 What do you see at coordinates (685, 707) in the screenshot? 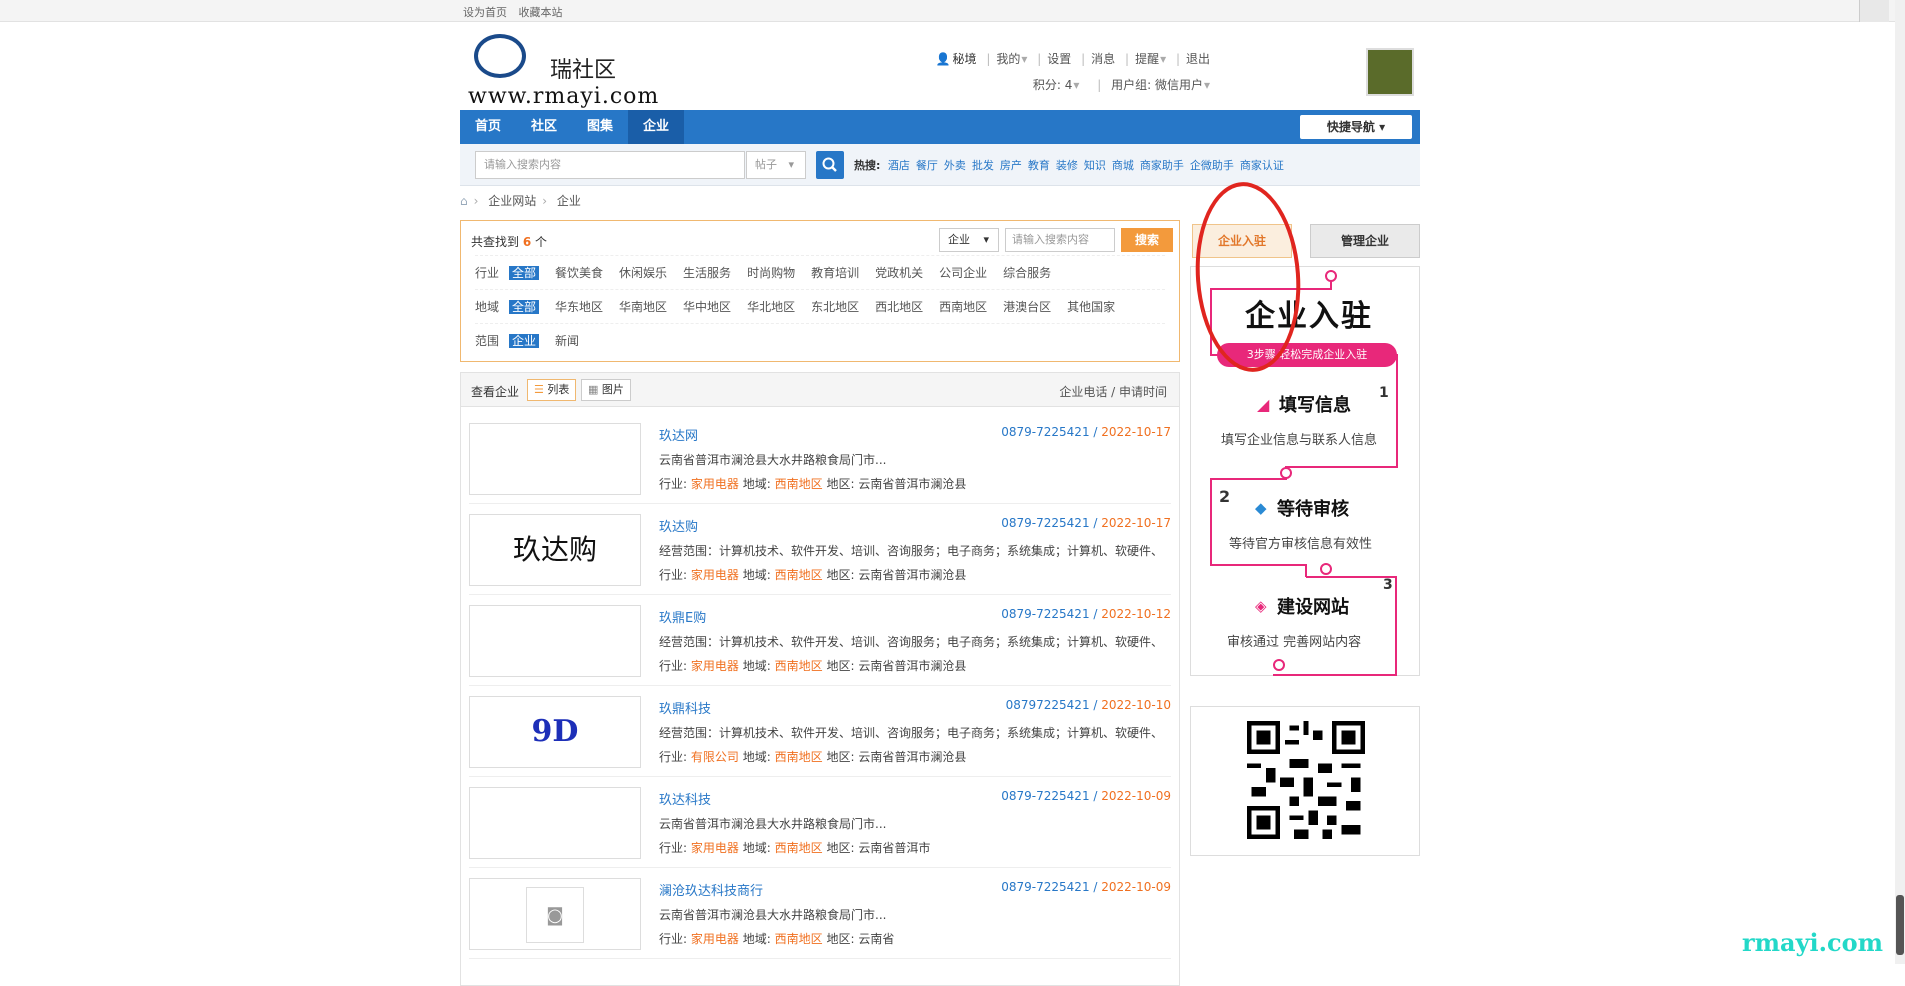
I see `enterprise-name: 玖鼎科技` at bounding box center [685, 707].